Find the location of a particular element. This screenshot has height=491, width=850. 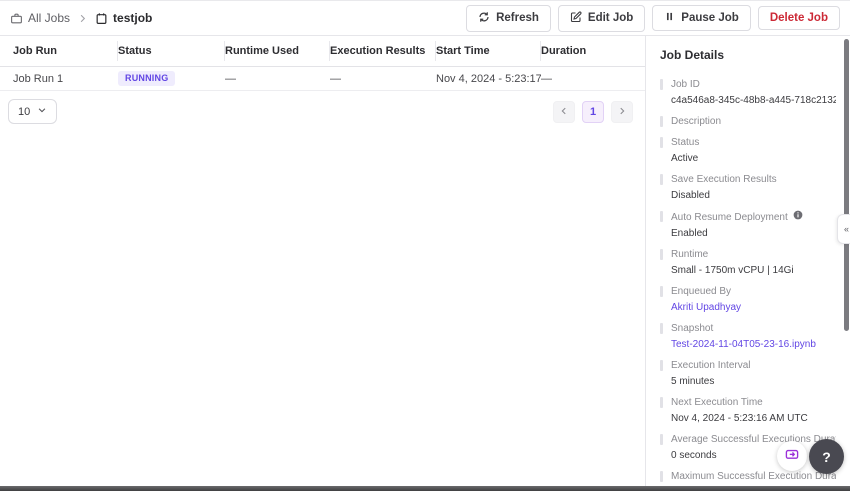

field-save-execution-results: Save Execution Results Disabled is located at coordinates (748, 187).